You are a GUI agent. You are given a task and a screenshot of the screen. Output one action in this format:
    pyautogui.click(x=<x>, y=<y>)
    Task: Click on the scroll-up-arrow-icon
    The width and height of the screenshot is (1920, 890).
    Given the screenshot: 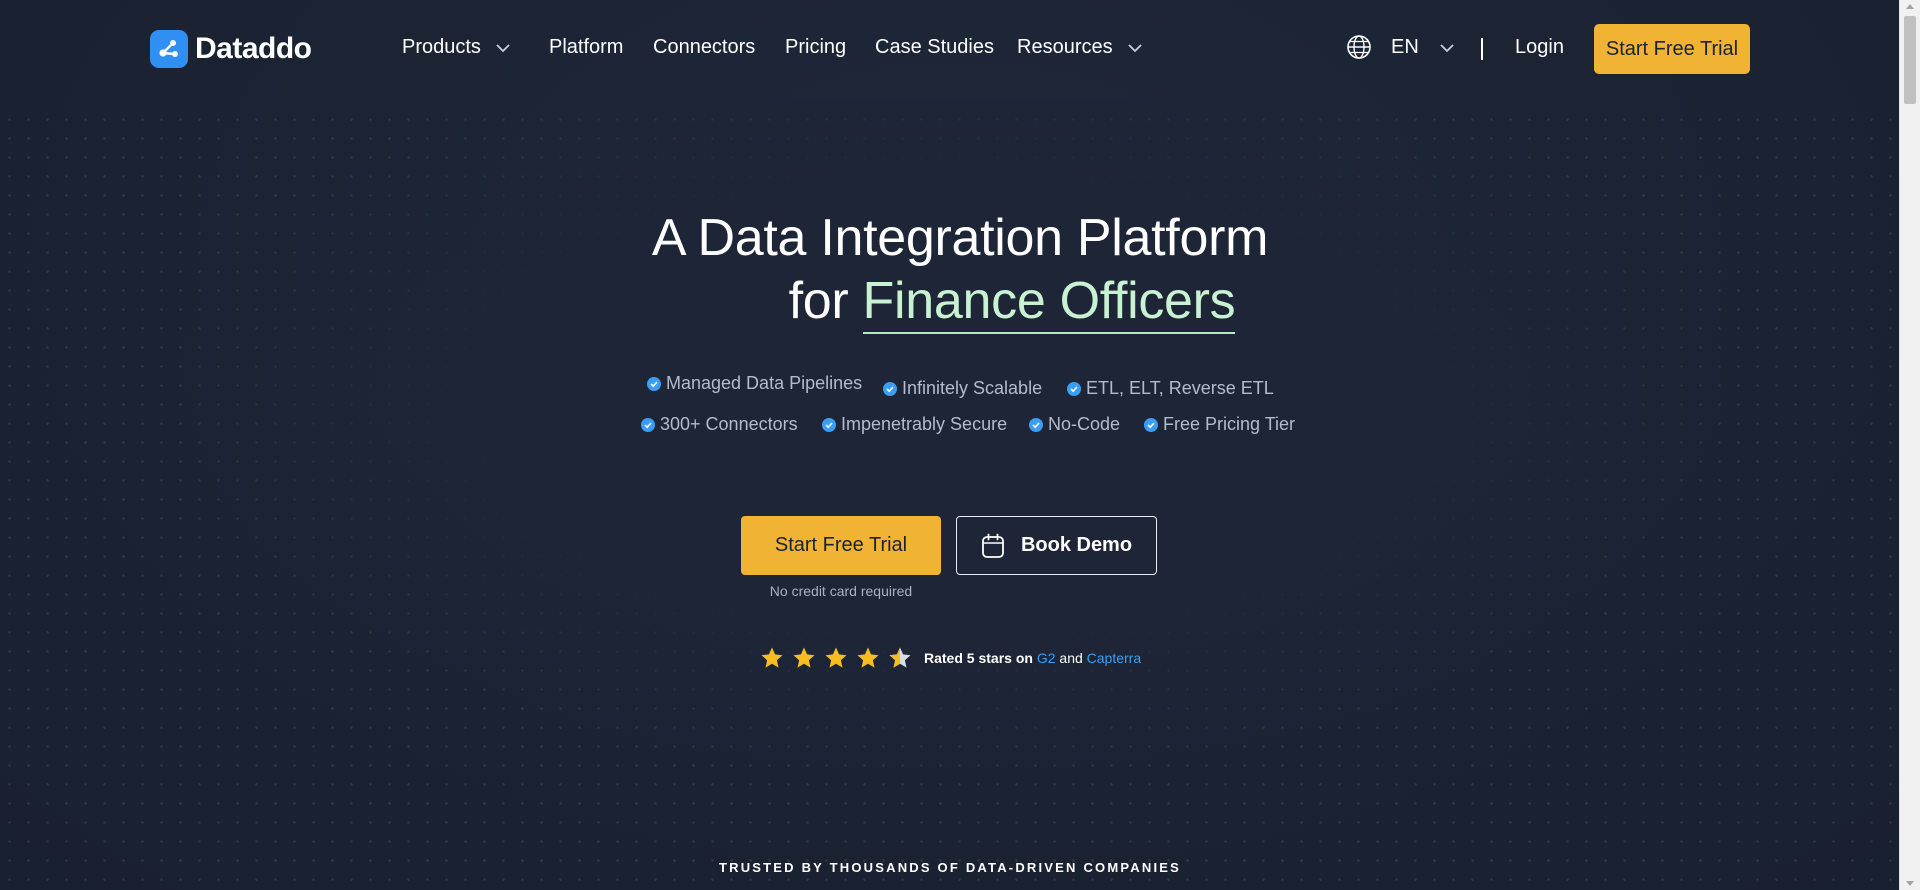 What is the action you would take?
    pyautogui.click(x=1910, y=6)
    